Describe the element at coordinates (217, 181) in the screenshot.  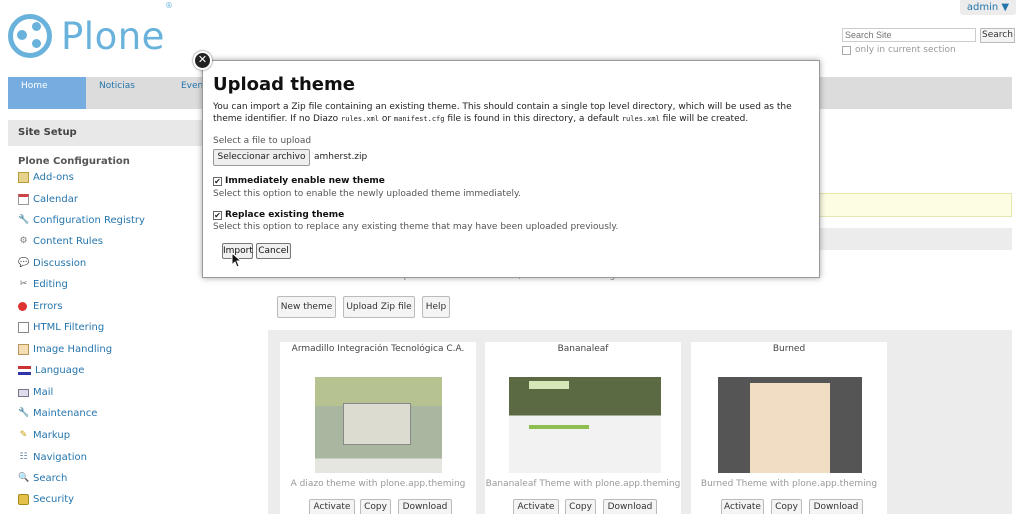
I see `enable-theme-checkbox: ✔` at that location.